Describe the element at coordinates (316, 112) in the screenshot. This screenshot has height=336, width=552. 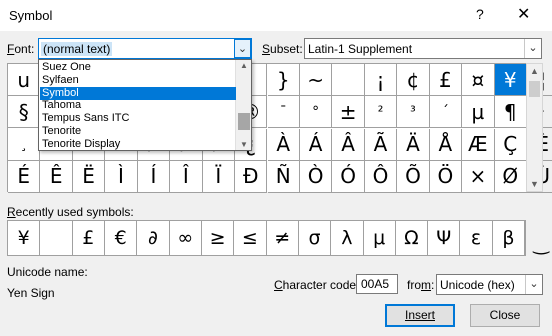
I see `symbol-cell: °` at that location.